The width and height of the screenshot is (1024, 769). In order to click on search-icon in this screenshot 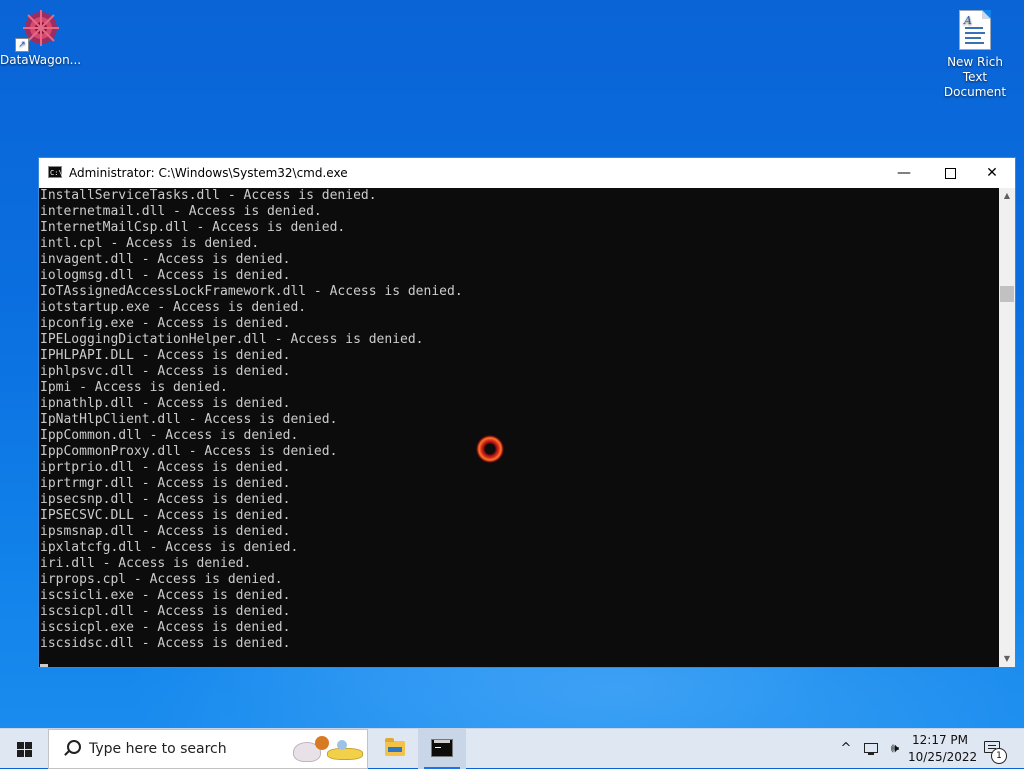, I will do `click(72, 749)`.